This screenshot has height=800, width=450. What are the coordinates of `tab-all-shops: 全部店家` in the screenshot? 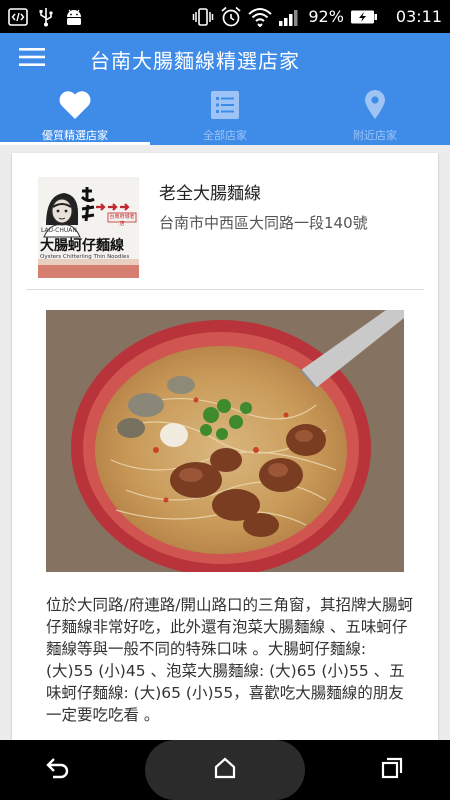 It's located at (225, 115).